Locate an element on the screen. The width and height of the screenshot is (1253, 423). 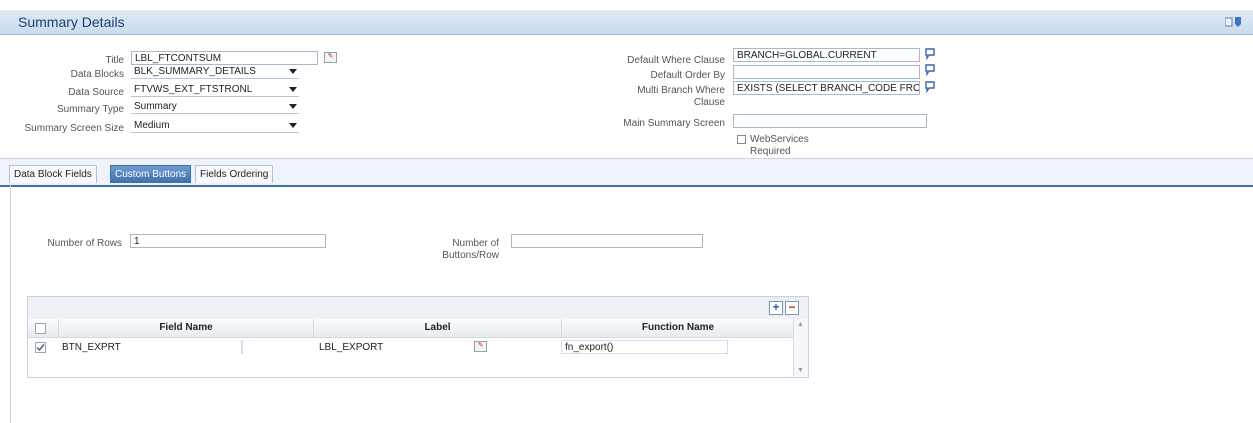
default-order-input is located at coordinates (826, 72).